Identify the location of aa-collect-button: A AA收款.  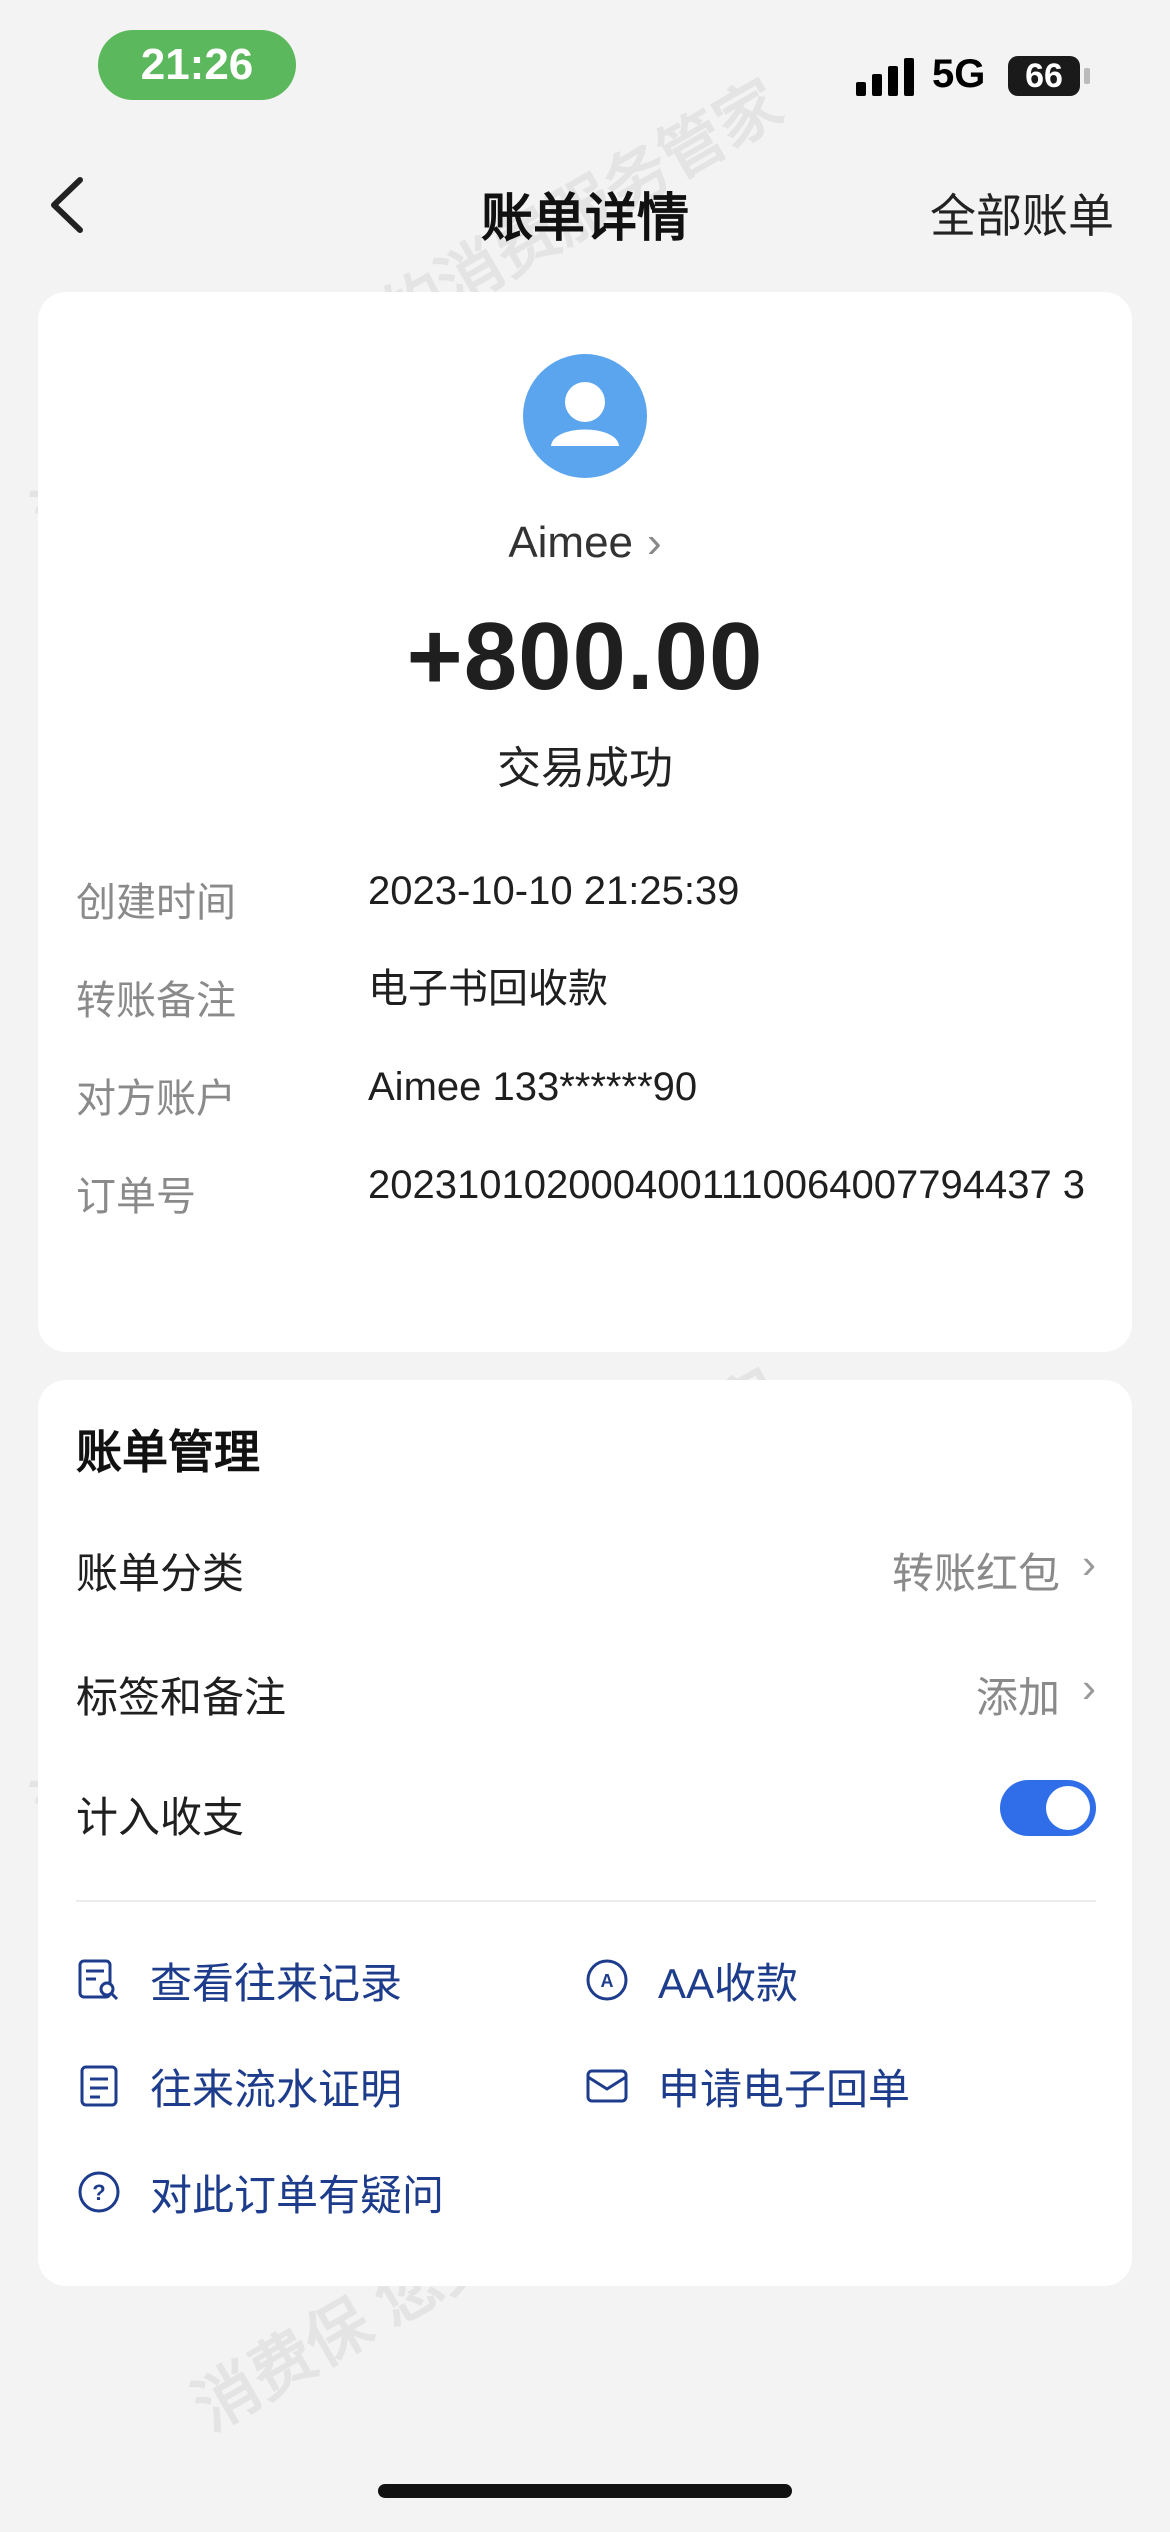
(691, 1980).